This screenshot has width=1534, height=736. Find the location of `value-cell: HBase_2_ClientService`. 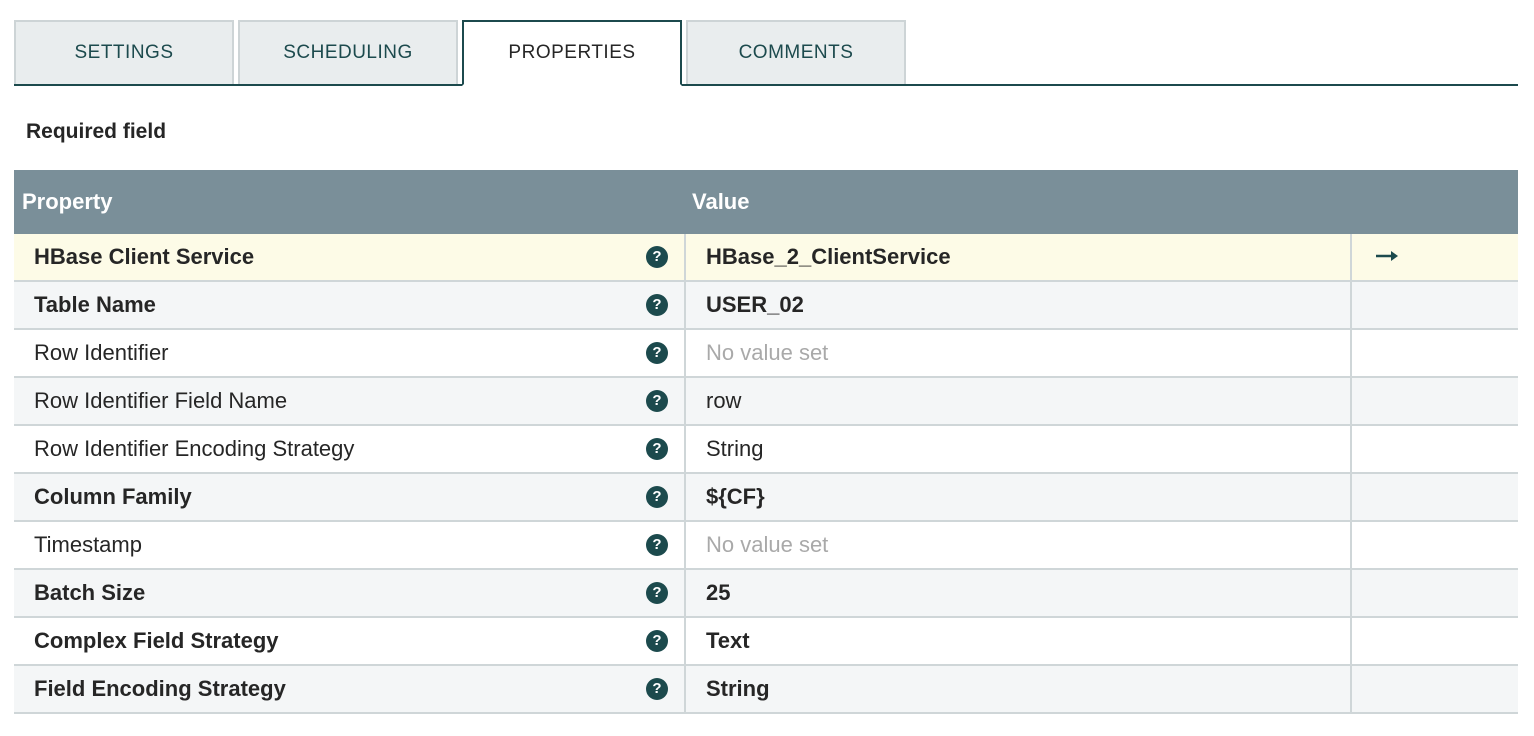

value-cell: HBase_2_ClientService is located at coordinates (1019, 257).